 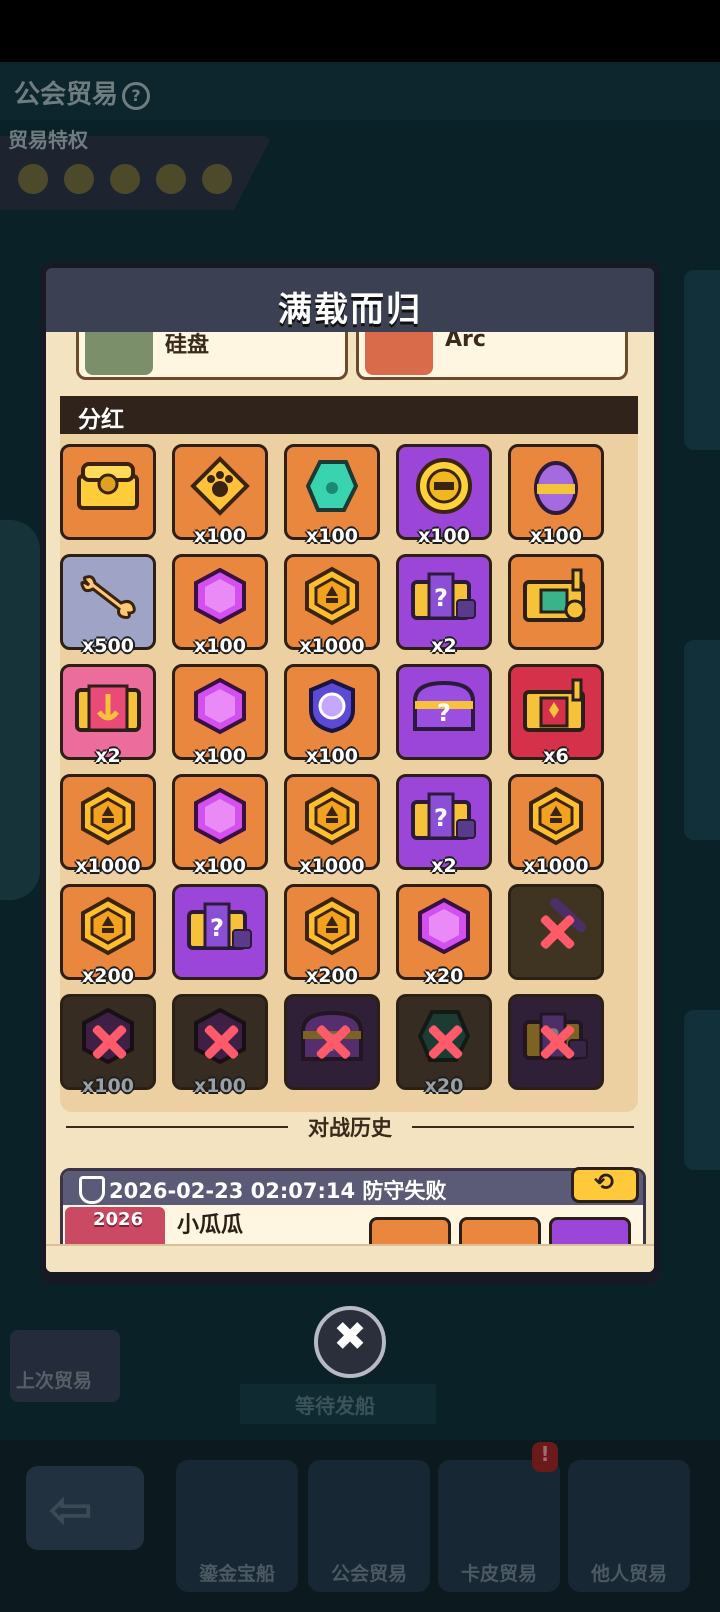 I want to click on tab-others-trade: 他人贸易, so click(x=629, y=1526).